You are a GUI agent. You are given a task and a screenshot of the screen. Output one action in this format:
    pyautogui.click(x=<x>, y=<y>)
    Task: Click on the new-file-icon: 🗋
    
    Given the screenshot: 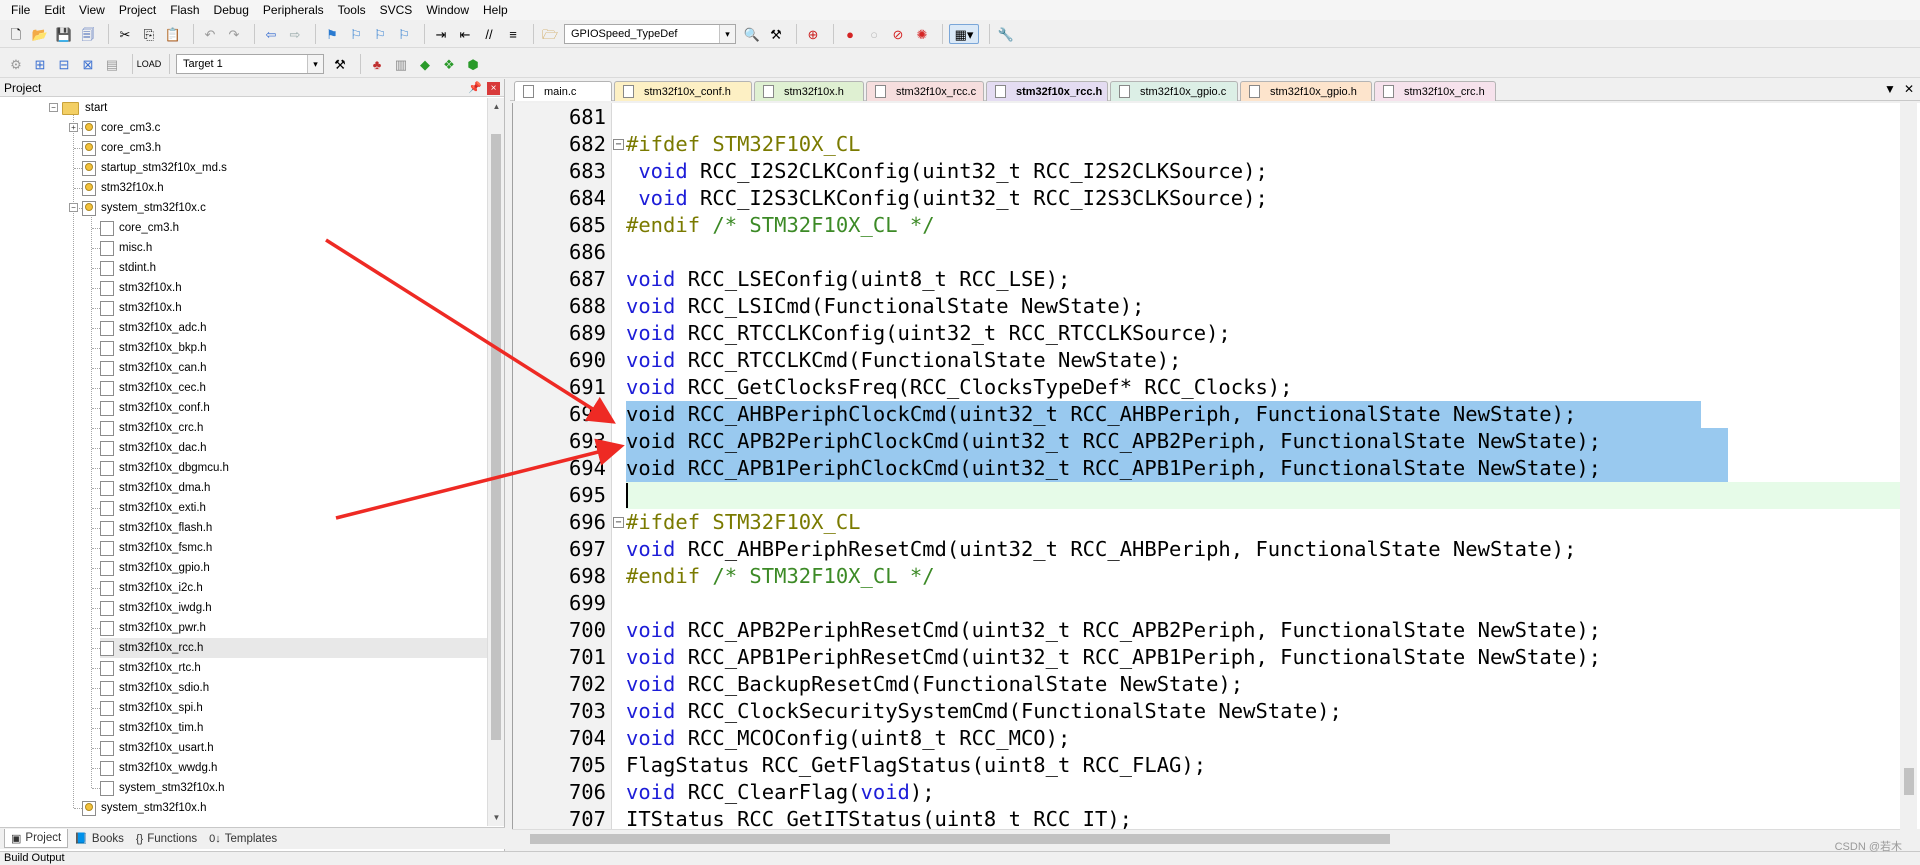 What is the action you would take?
    pyautogui.click(x=16, y=34)
    